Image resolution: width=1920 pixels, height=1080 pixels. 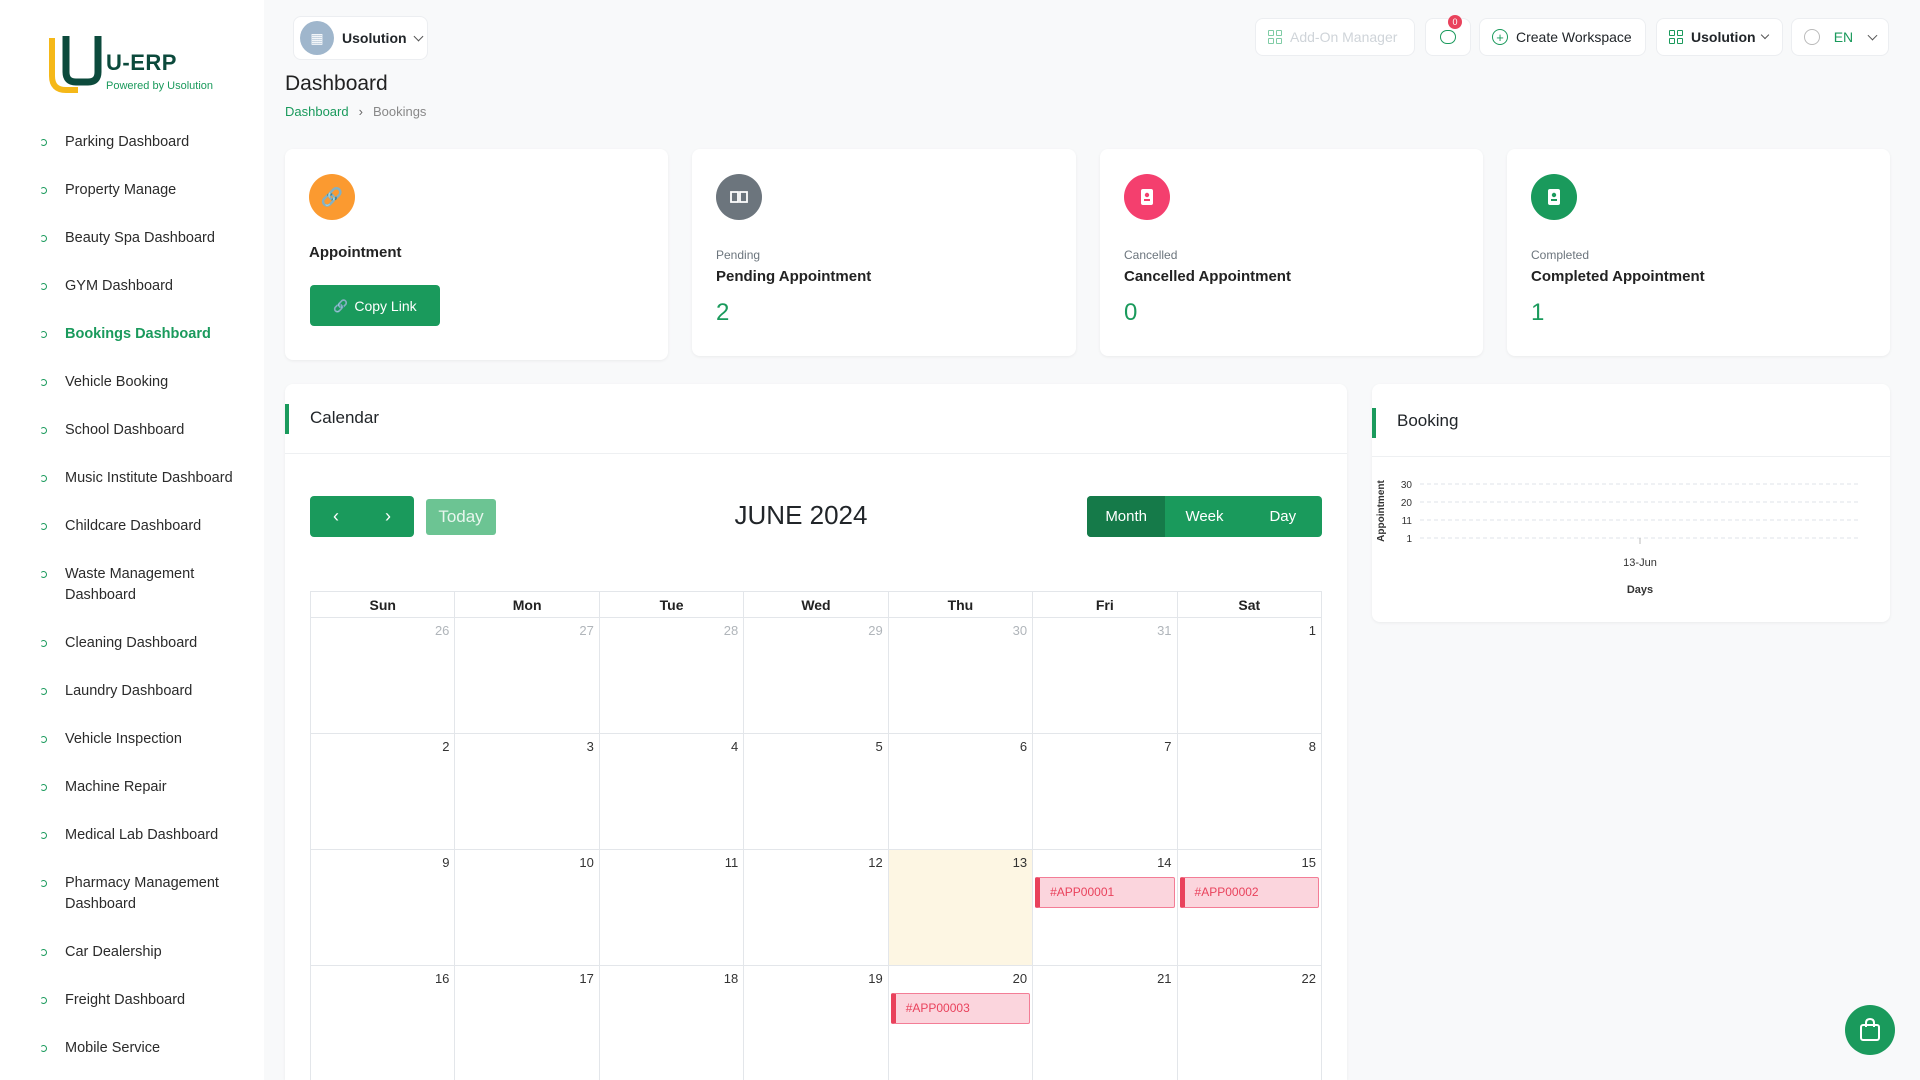 I want to click on copy-link-button: 🔗 Copy Link, so click(x=375, y=305).